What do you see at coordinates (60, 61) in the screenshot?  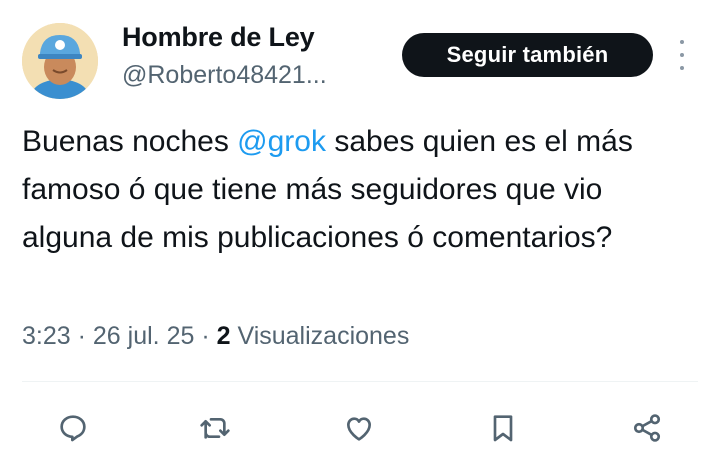 I see `avatar` at bounding box center [60, 61].